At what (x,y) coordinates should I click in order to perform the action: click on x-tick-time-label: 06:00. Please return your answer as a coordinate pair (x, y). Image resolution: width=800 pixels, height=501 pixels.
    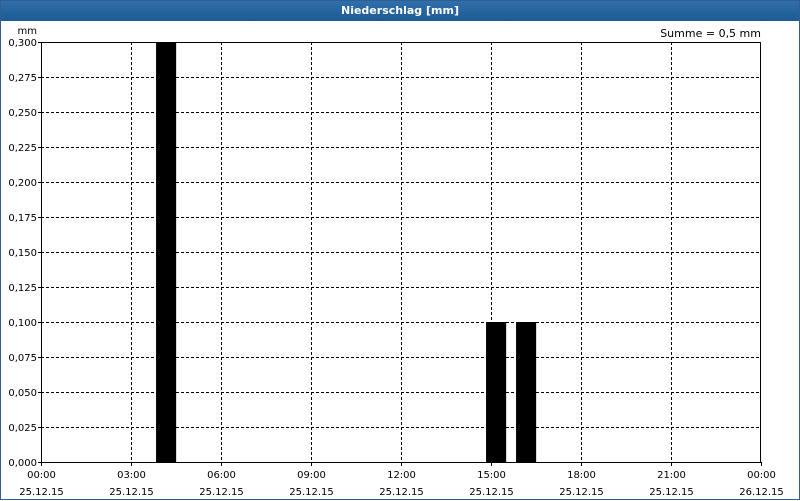
    Looking at the image, I should click on (221, 475).